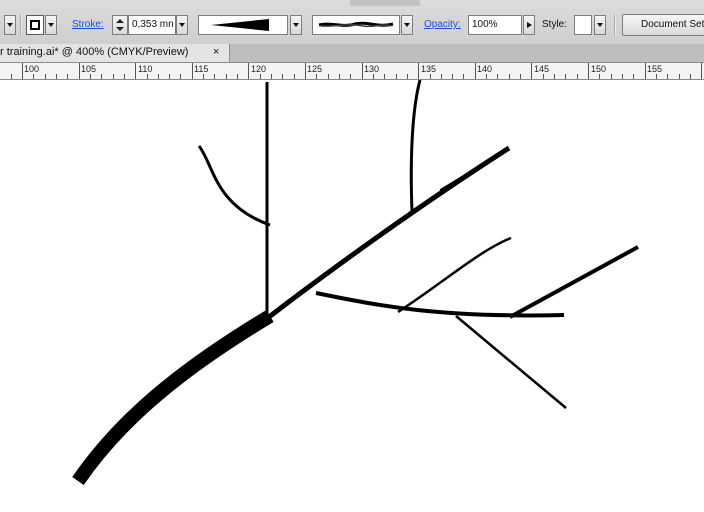 This screenshot has width=704, height=512. I want to click on downward-twig-path, so click(511, 362).